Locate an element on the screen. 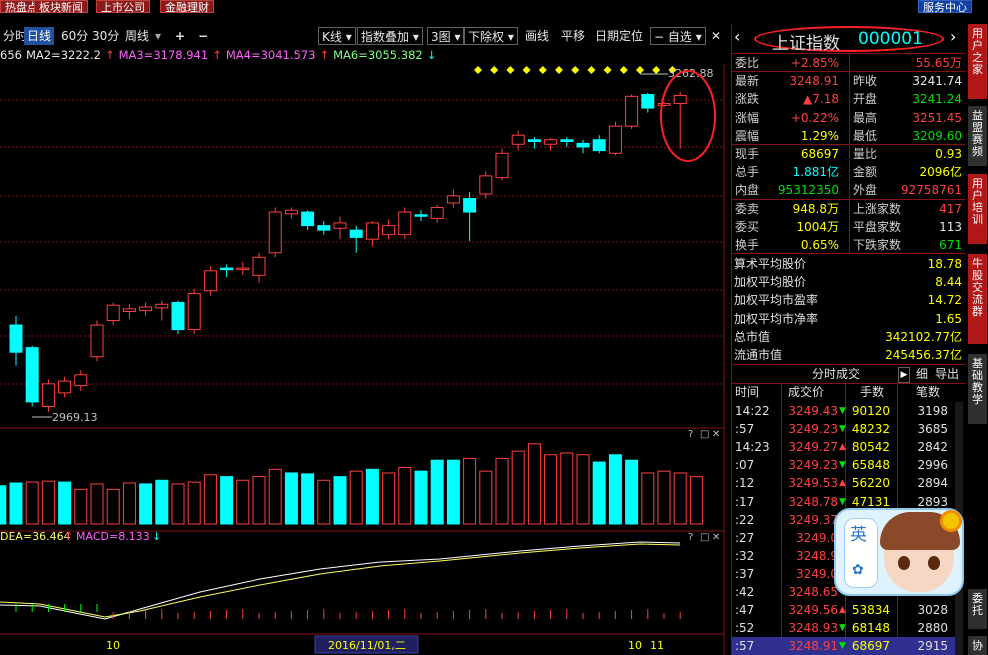 This screenshot has height=655, width=988. quote-label: 震幅 is located at coordinates (747, 135).